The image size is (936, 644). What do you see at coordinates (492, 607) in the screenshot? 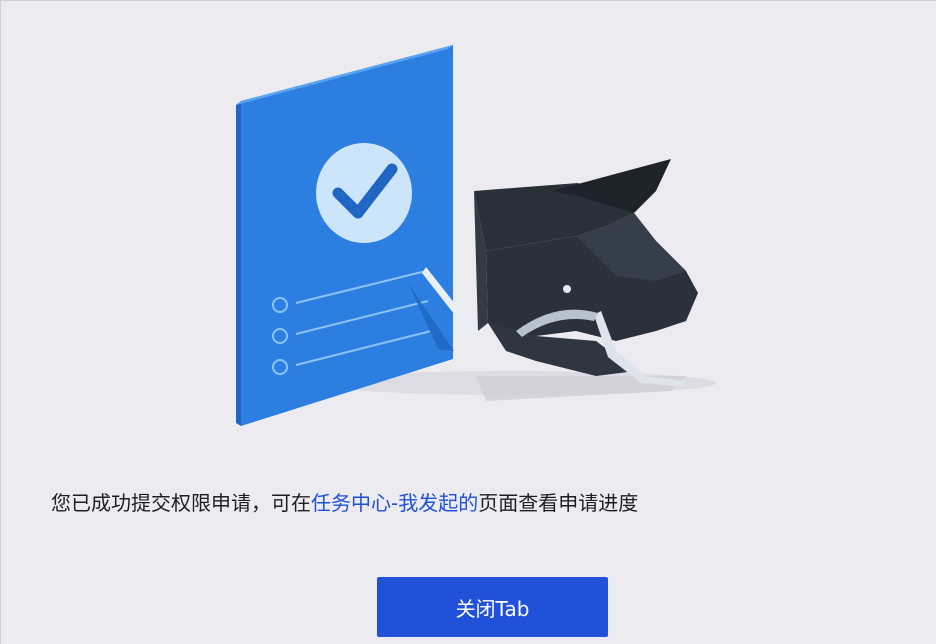
I see `close-tab-button: 关闭Tab` at bounding box center [492, 607].